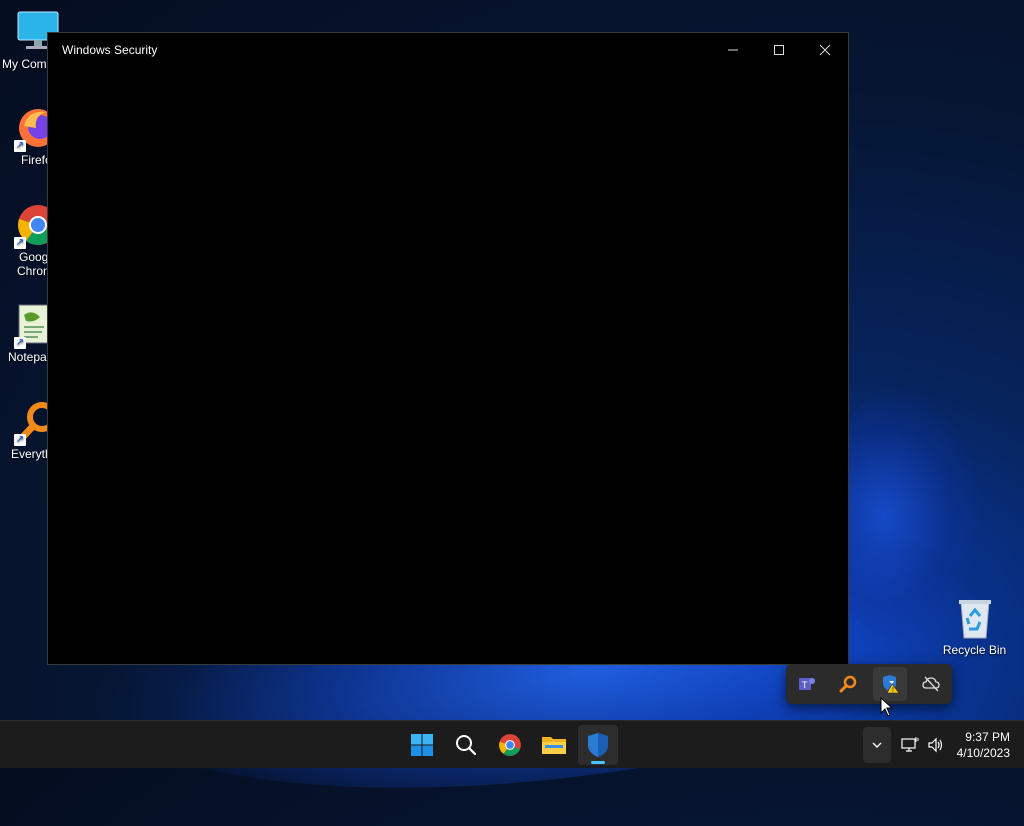  What do you see at coordinates (975, 618) in the screenshot?
I see `recycle-bin-icon` at bounding box center [975, 618].